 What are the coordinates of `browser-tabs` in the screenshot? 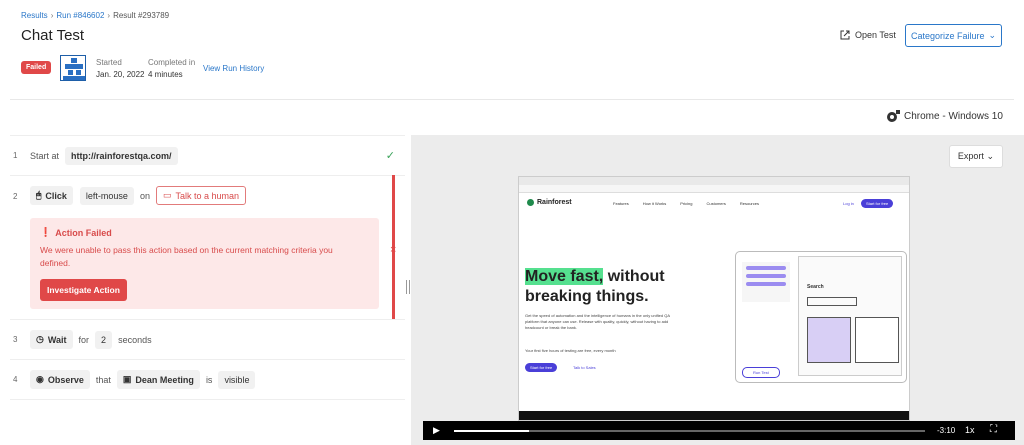 It's located at (714, 181).